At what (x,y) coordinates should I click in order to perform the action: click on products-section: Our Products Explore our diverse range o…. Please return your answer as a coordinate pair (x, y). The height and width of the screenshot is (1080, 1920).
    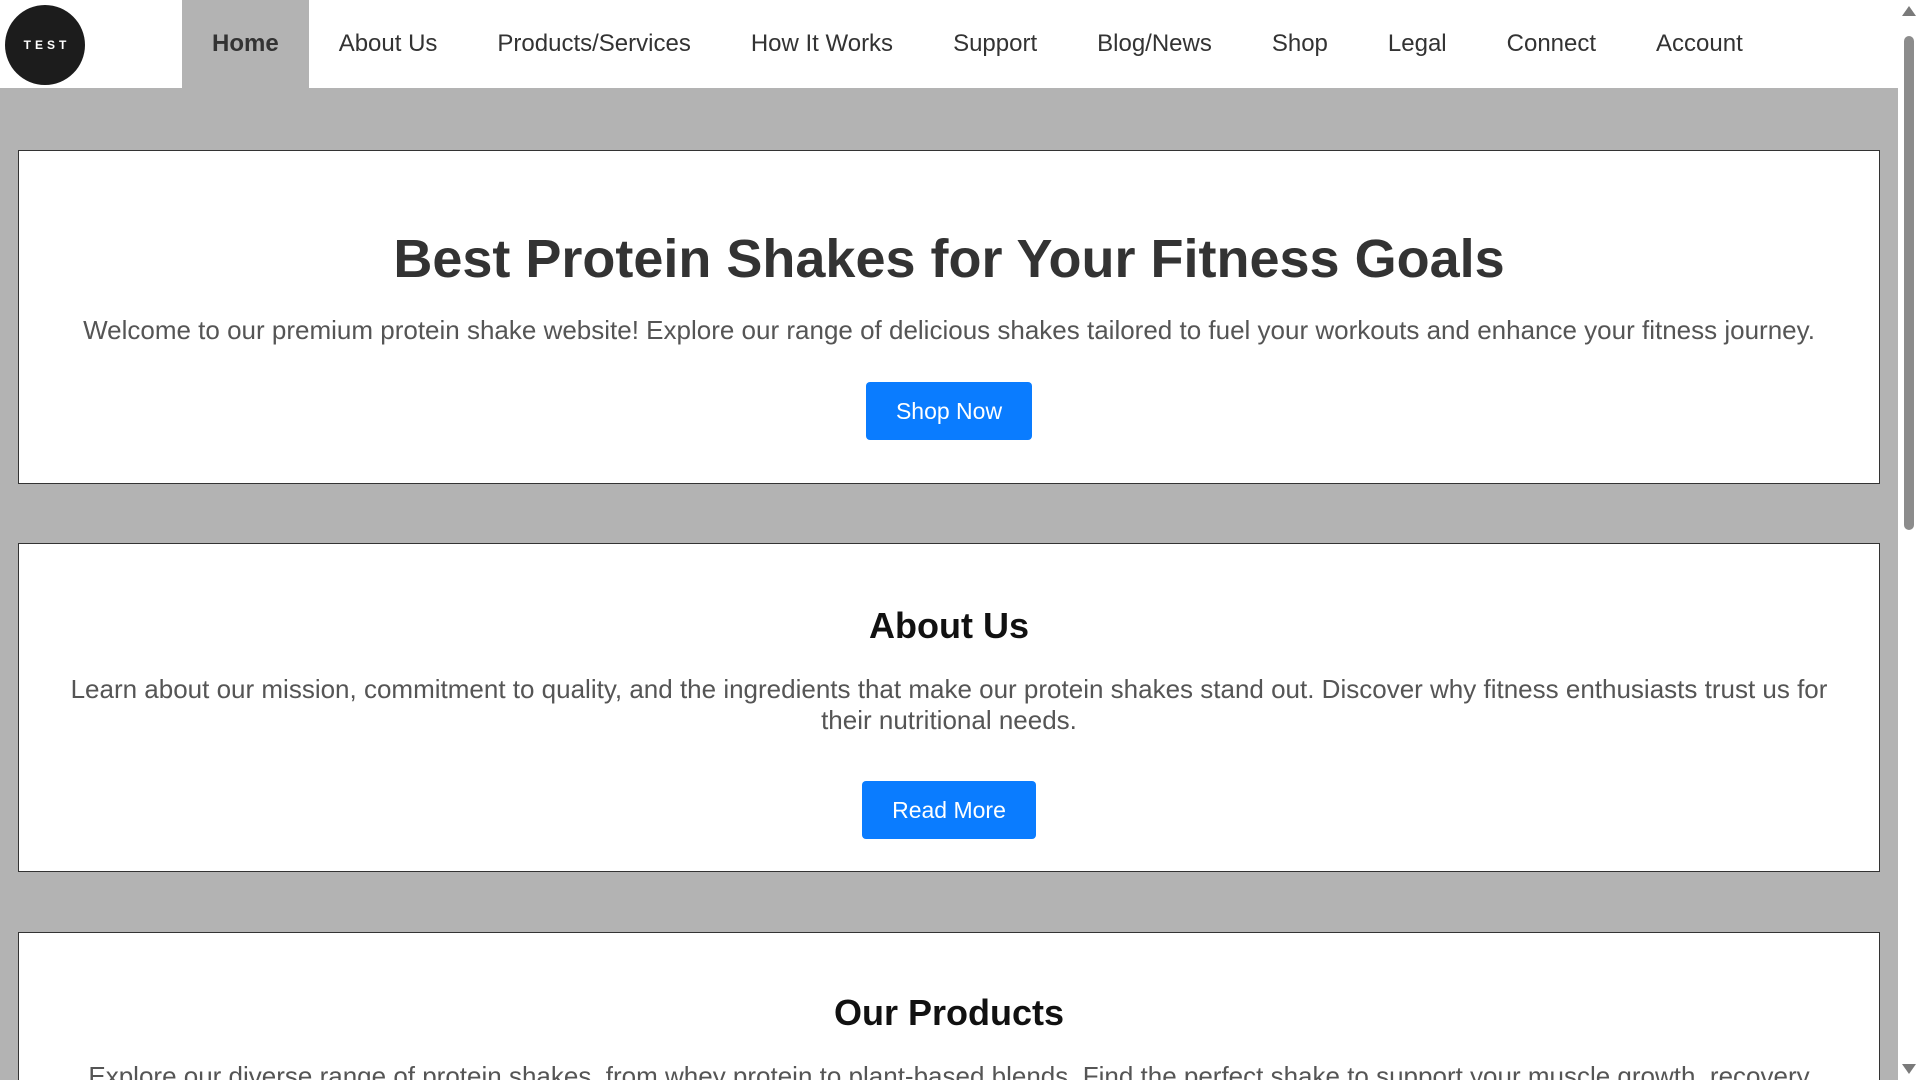
    Looking at the image, I should click on (949, 1006).